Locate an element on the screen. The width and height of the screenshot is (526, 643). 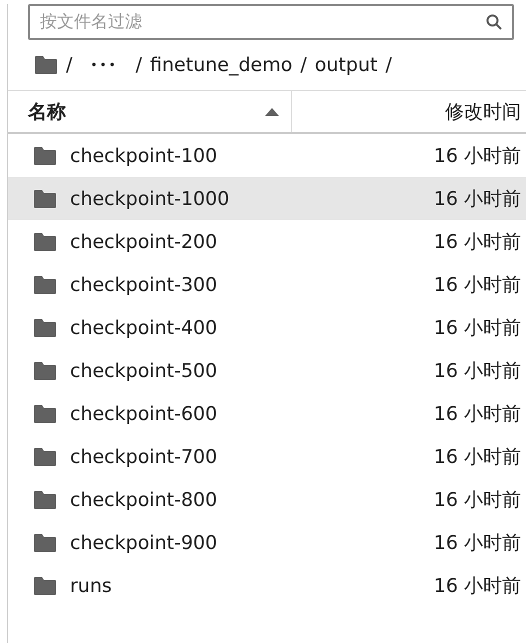
sort-up-icon is located at coordinates (272, 112).